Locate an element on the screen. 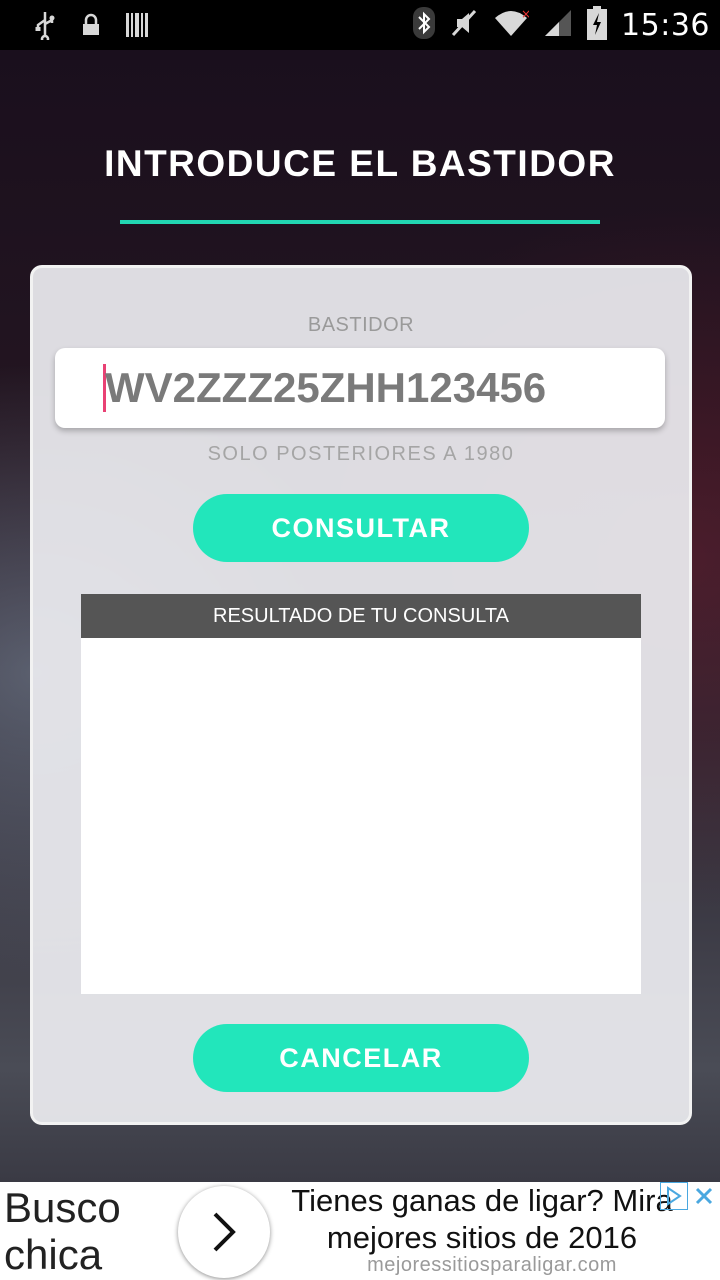 This screenshot has width=720, height=1280. consultar-button: CONSULTAR is located at coordinates (361, 528).